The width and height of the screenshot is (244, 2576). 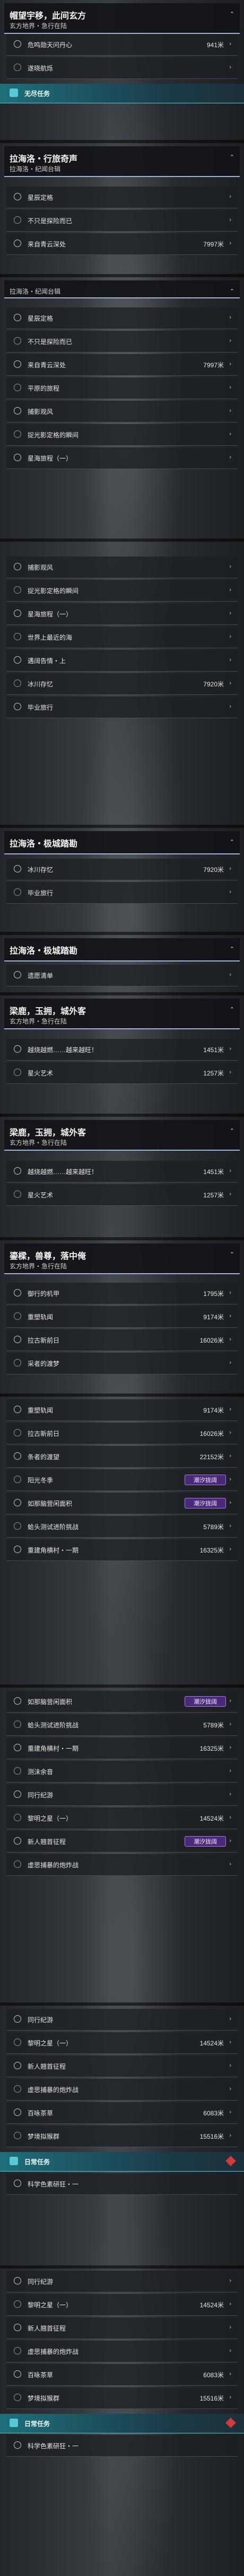 What do you see at coordinates (122, 975) in the screenshot?
I see `quest-row: 遗愿清单 ›` at bounding box center [122, 975].